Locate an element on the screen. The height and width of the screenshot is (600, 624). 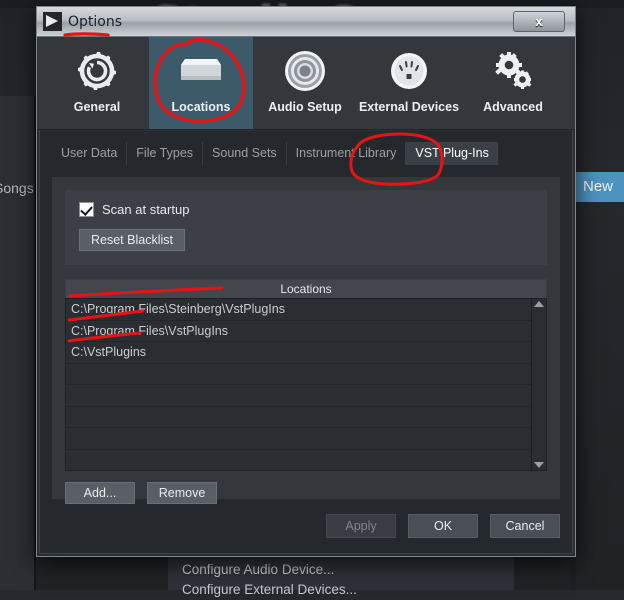
scan-at-startup-row: Scan at startup is located at coordinates (306, 209).